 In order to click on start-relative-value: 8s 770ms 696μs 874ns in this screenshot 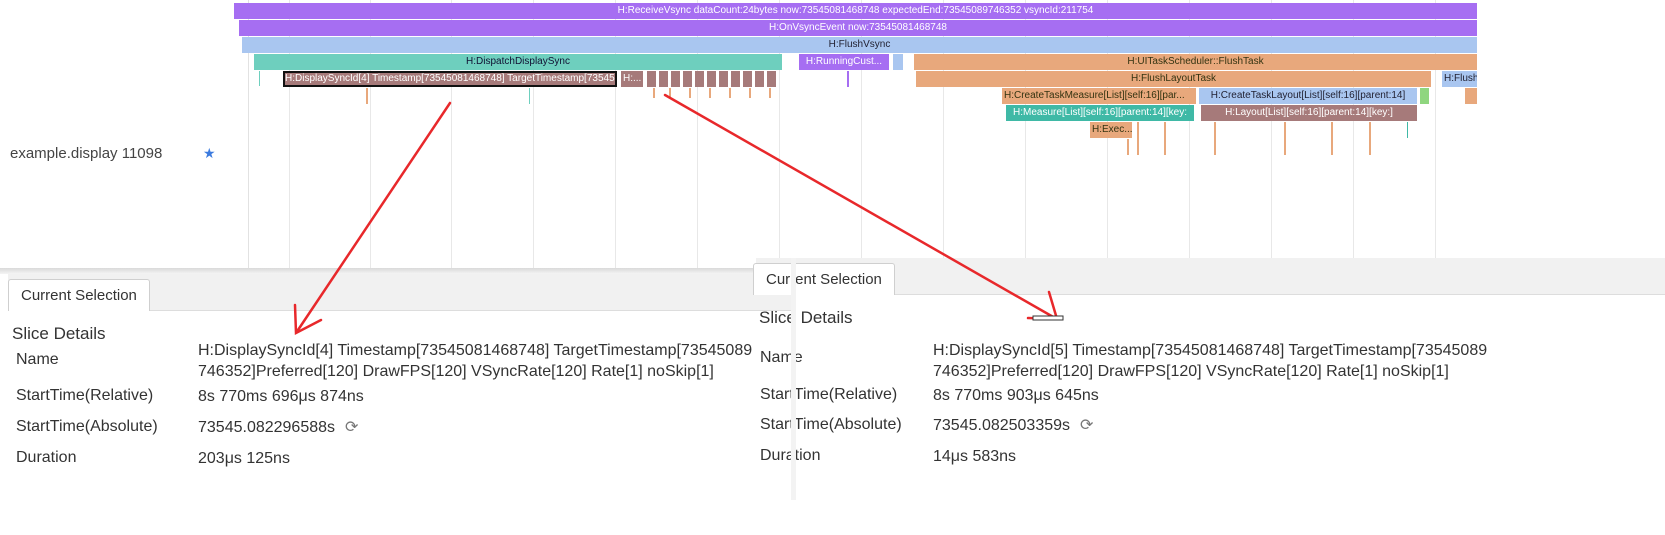, I will do `click(281, 396)`.